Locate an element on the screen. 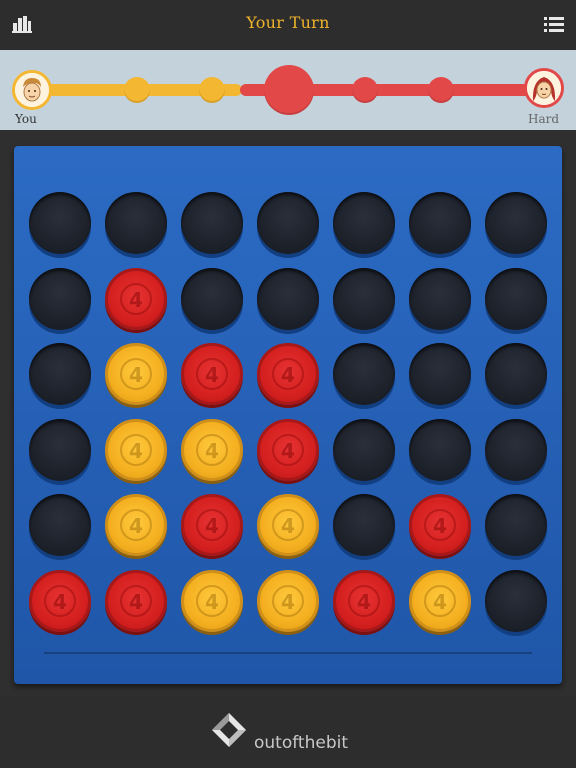 Image resolution: width=576 pixels, height=768 pixels. player-label-you: You is located at coordinates (26, 119).